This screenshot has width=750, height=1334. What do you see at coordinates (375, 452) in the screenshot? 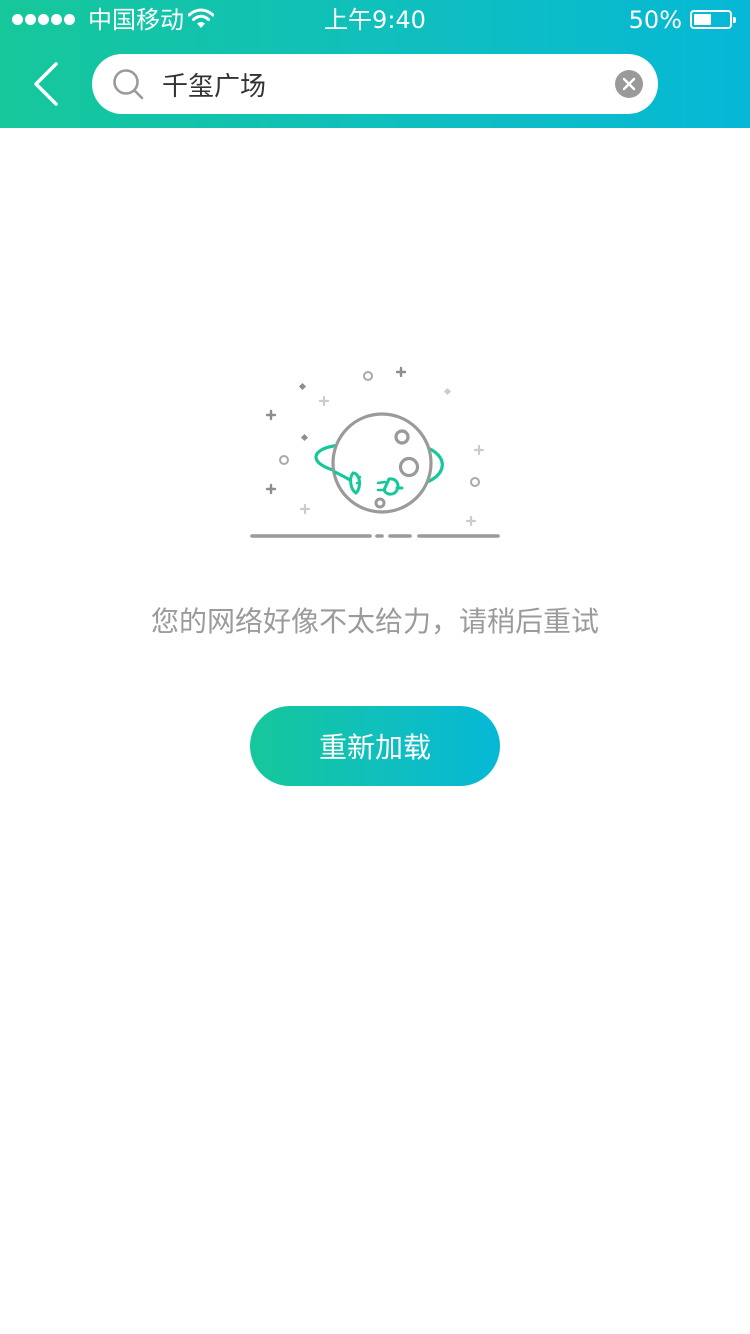
I see `planet-unplugged-illustration` at bounding box center [375, 452].